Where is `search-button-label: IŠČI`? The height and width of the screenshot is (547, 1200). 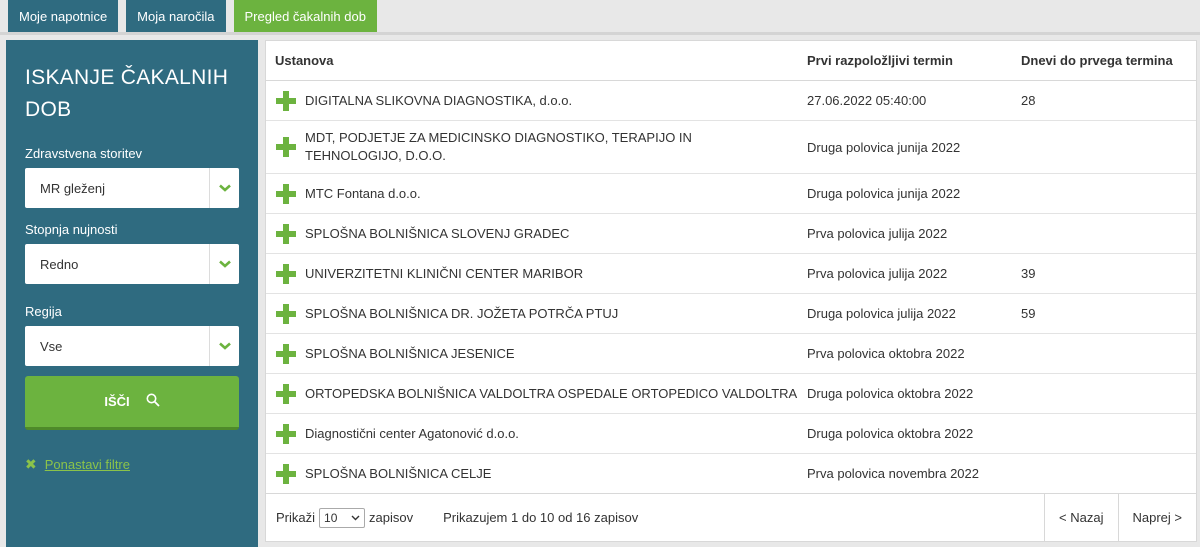
search-button-label: IŠČI is located at coordinates (117, 401).